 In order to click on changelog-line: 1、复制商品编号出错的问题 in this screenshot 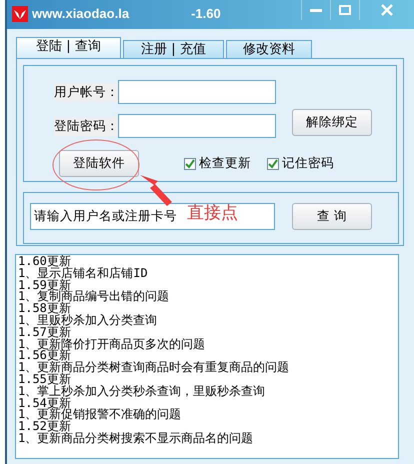, I will do `click(94, 297)`.